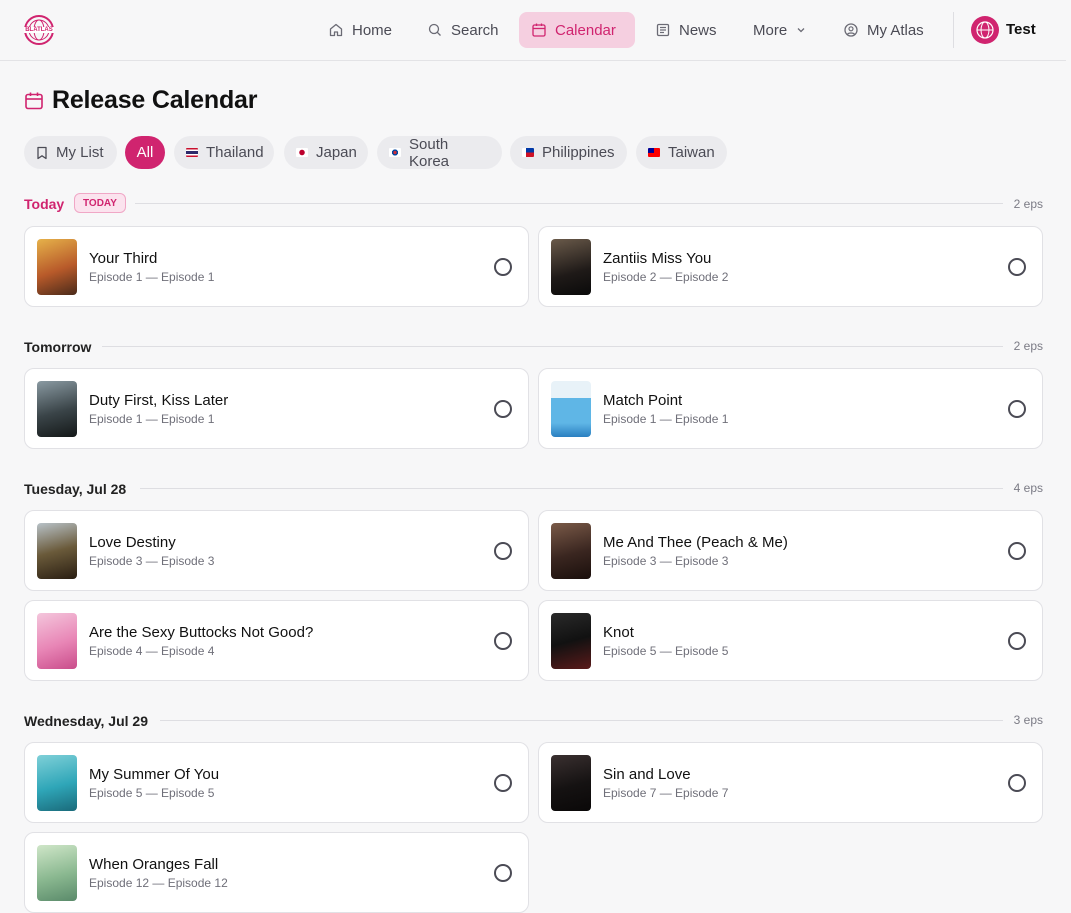 Image resolution: width=1071 pixels, height=913 pixels. What do you see at coordinates (657, 258) in the screenshot?
I see `show-title: Zantiis Miss You` at bounding box center [657, 258].